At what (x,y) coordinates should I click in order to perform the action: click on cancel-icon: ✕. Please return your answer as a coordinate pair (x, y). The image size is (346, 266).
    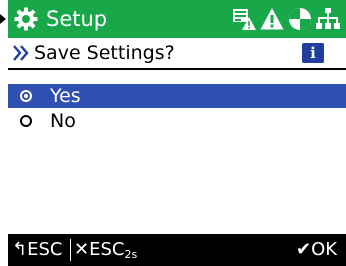
    Looking at the image, I should click on (82, 249).